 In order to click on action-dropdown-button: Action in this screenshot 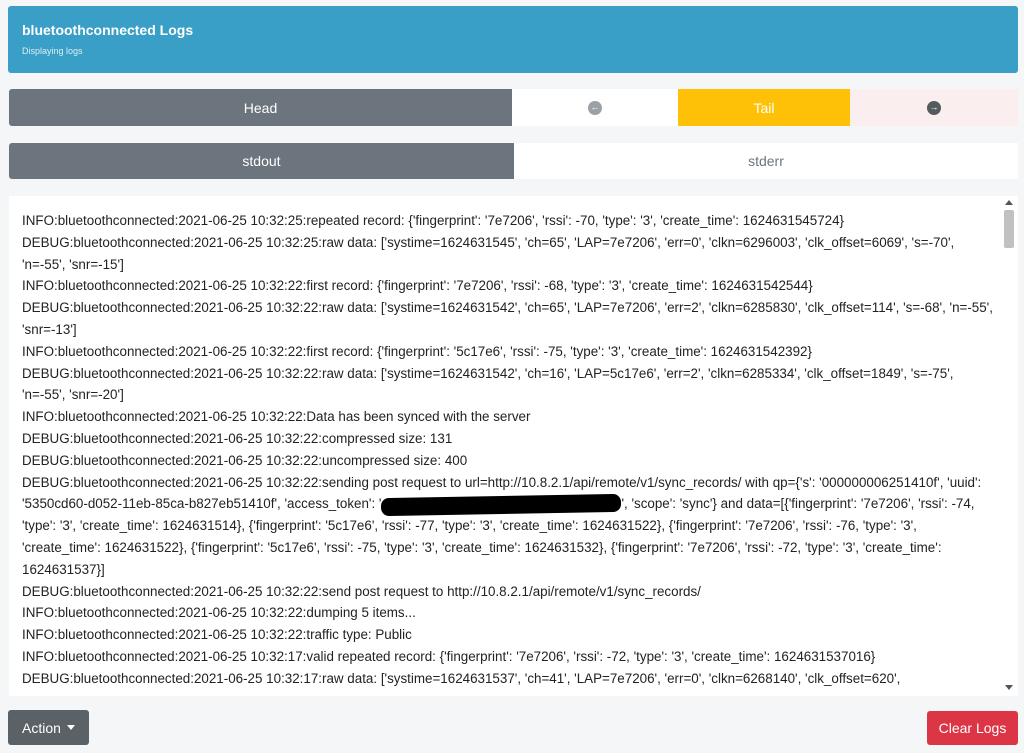, I will do `click(48, 727)`.